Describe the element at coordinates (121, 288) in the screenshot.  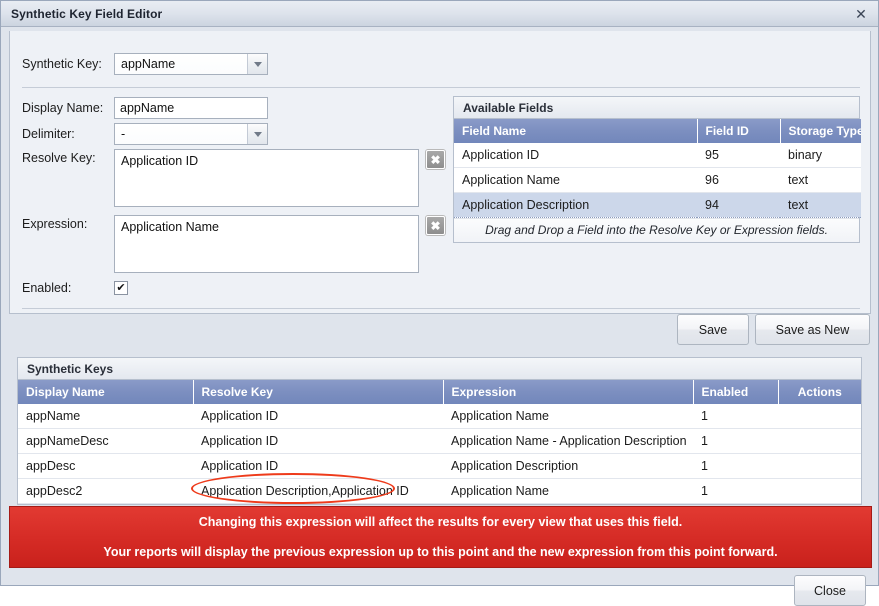
I see `enabled-checkbox: ✔` at that location.